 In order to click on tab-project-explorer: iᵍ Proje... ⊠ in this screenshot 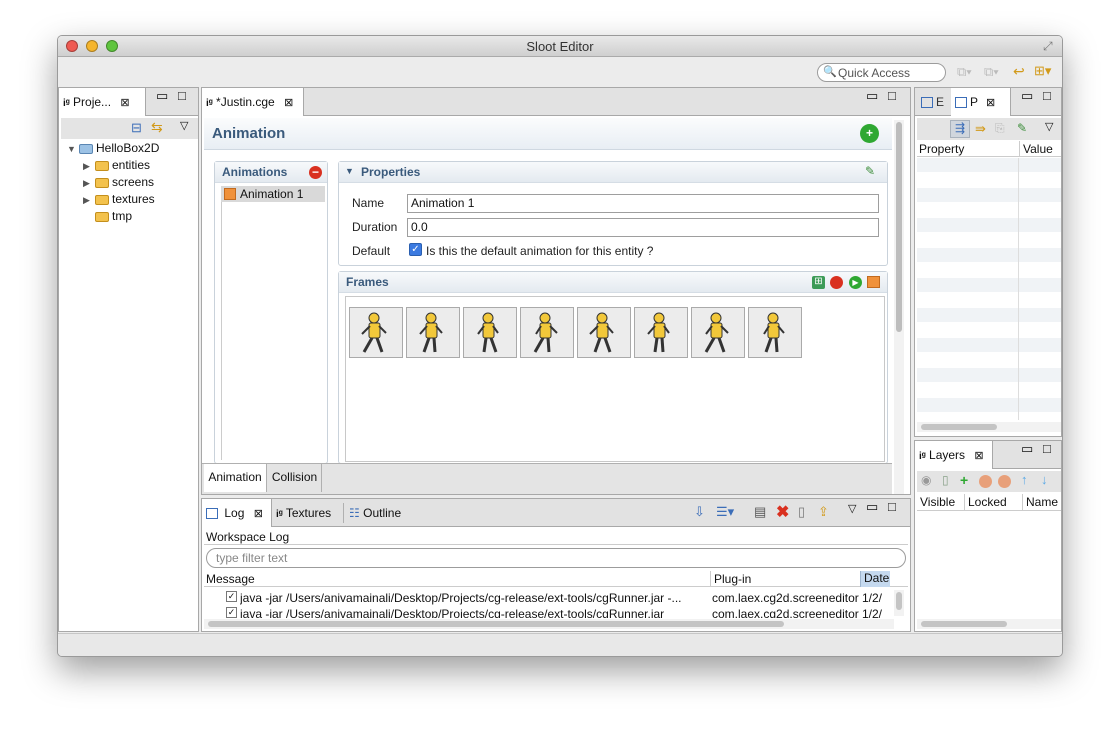, I will do `click(102, 102)`.